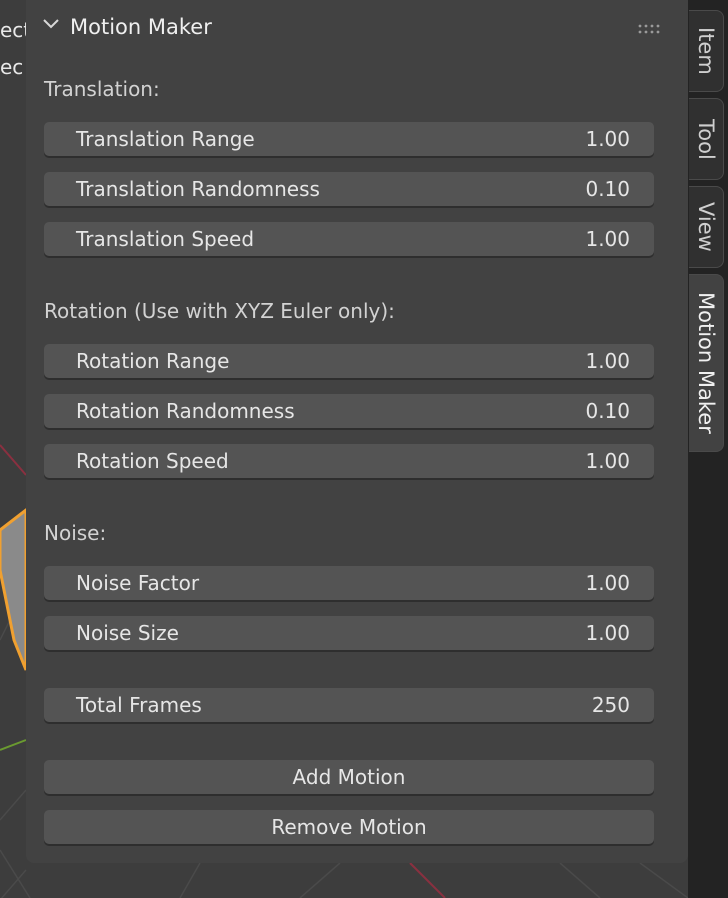 The height and width of the screenshot is (898, 728). I want to click on noise-section-label: Noise:, so click(75, 533).